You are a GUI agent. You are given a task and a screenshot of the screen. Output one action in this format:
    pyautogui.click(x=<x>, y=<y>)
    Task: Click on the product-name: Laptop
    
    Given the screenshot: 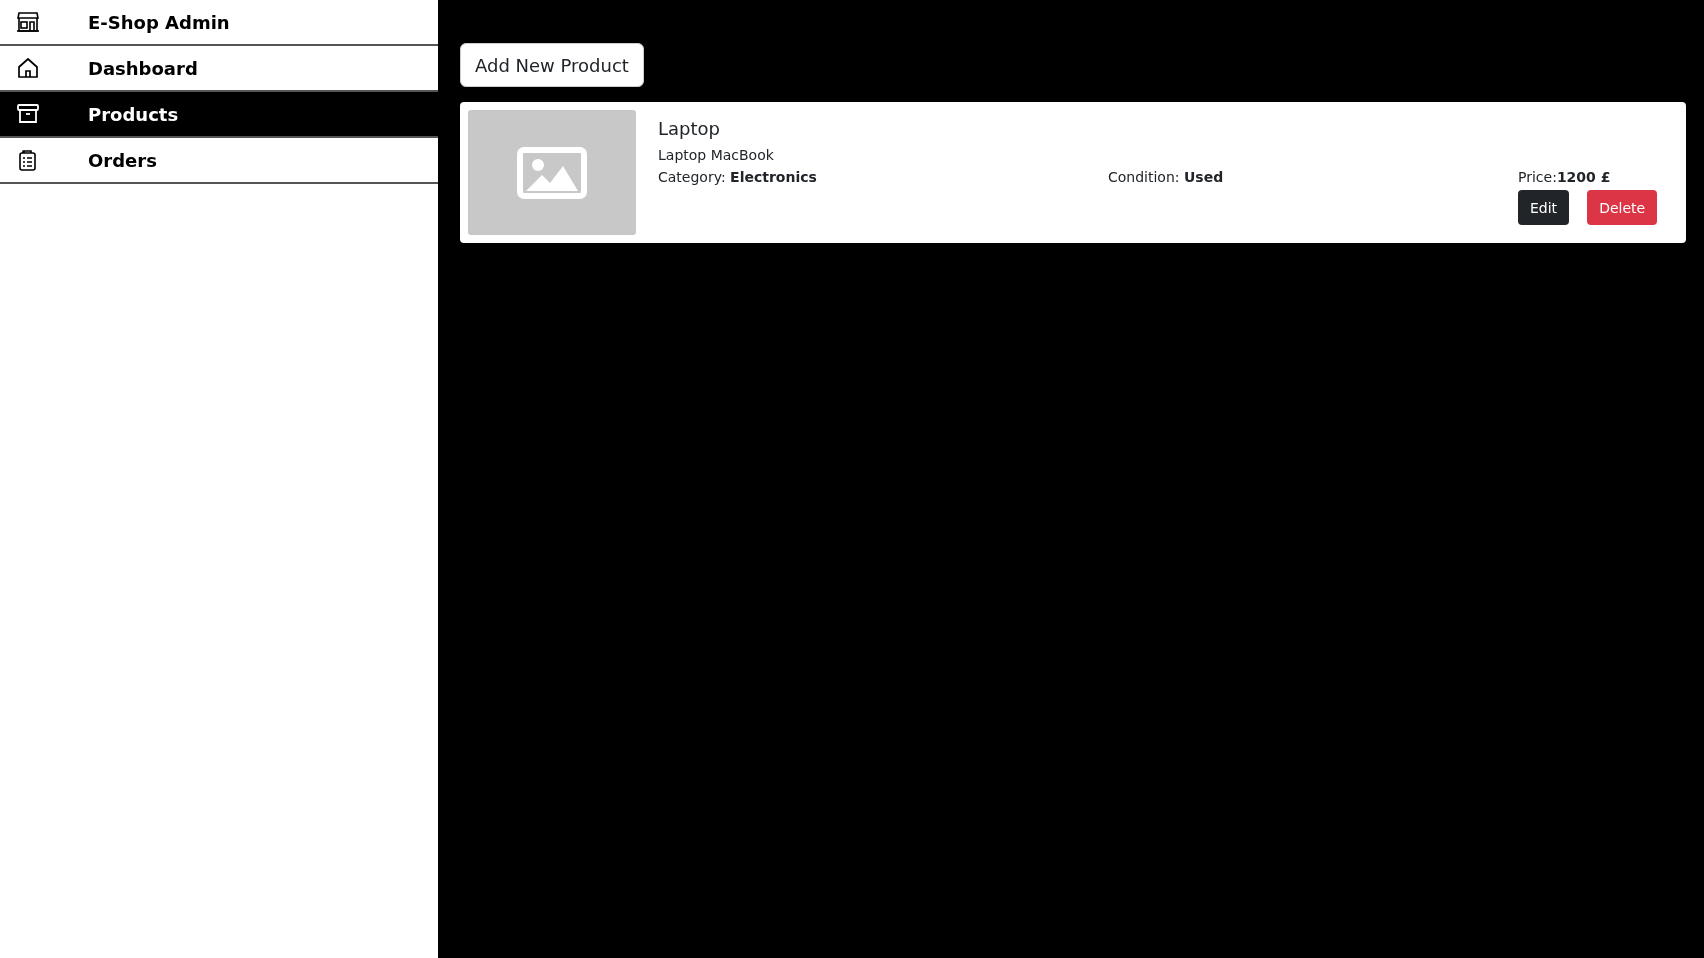 What is the action you would take?
    pyautogui.click(x=689, y=128)
    